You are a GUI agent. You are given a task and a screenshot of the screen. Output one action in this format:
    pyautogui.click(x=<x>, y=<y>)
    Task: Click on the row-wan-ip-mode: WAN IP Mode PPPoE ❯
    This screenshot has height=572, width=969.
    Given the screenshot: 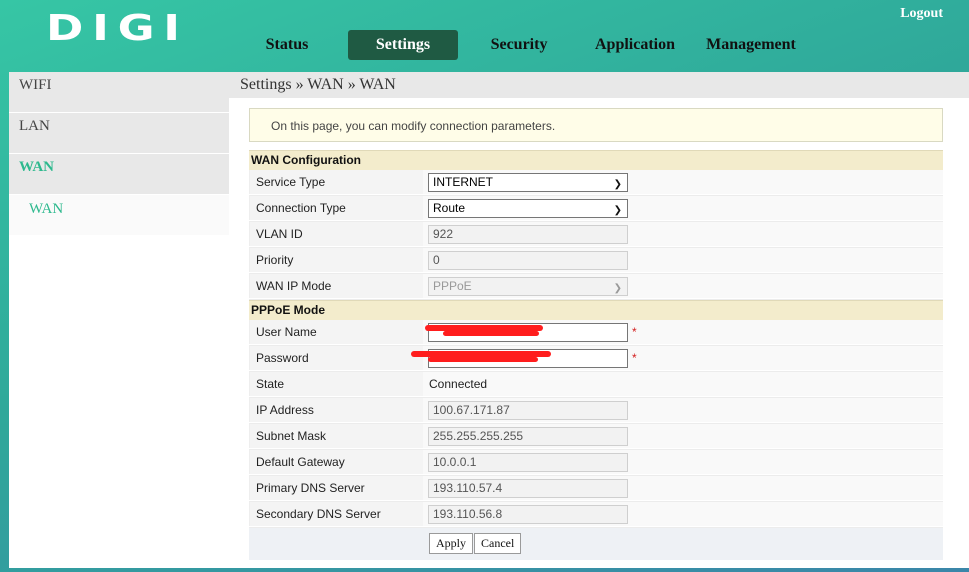 What is the action you would take?
    pyautogui.click(x=596, y=287)
    